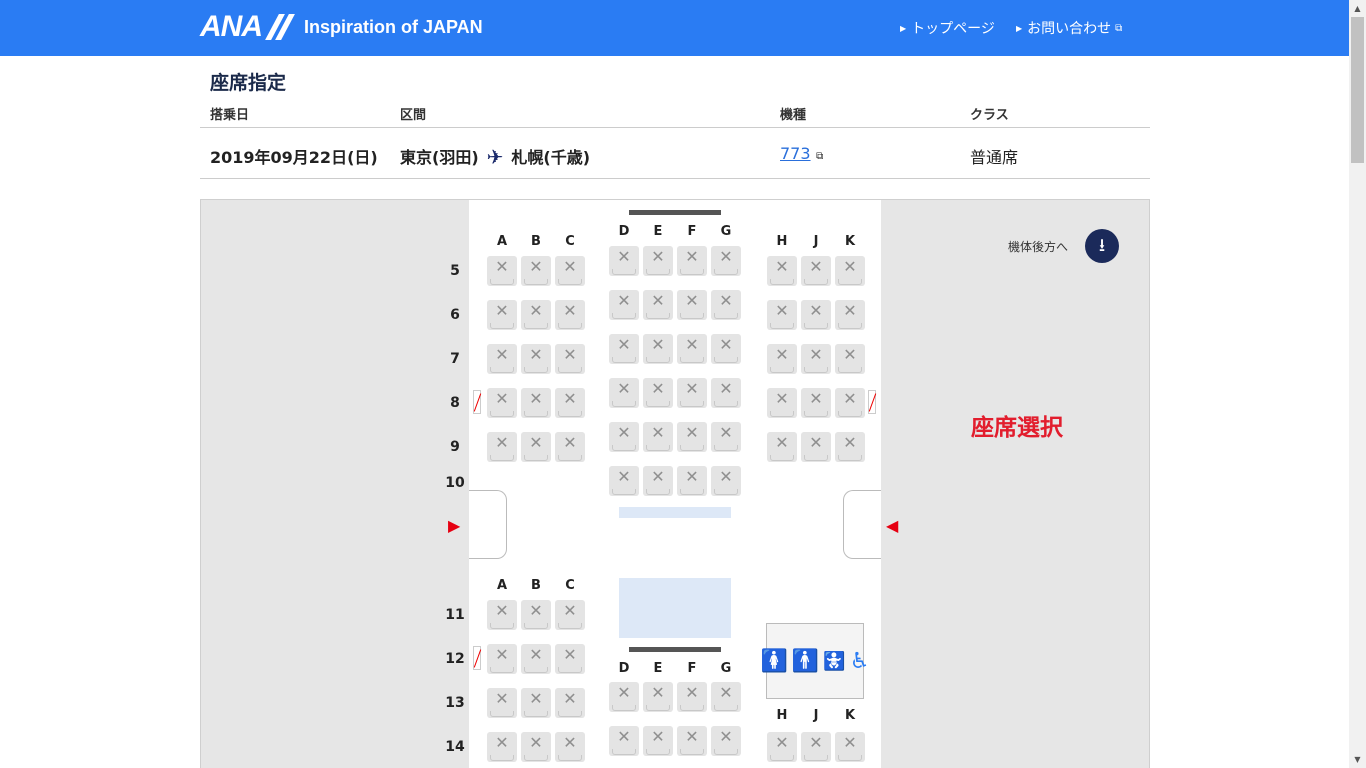  I want to click on scroll-thumb, so click(1357, 90).